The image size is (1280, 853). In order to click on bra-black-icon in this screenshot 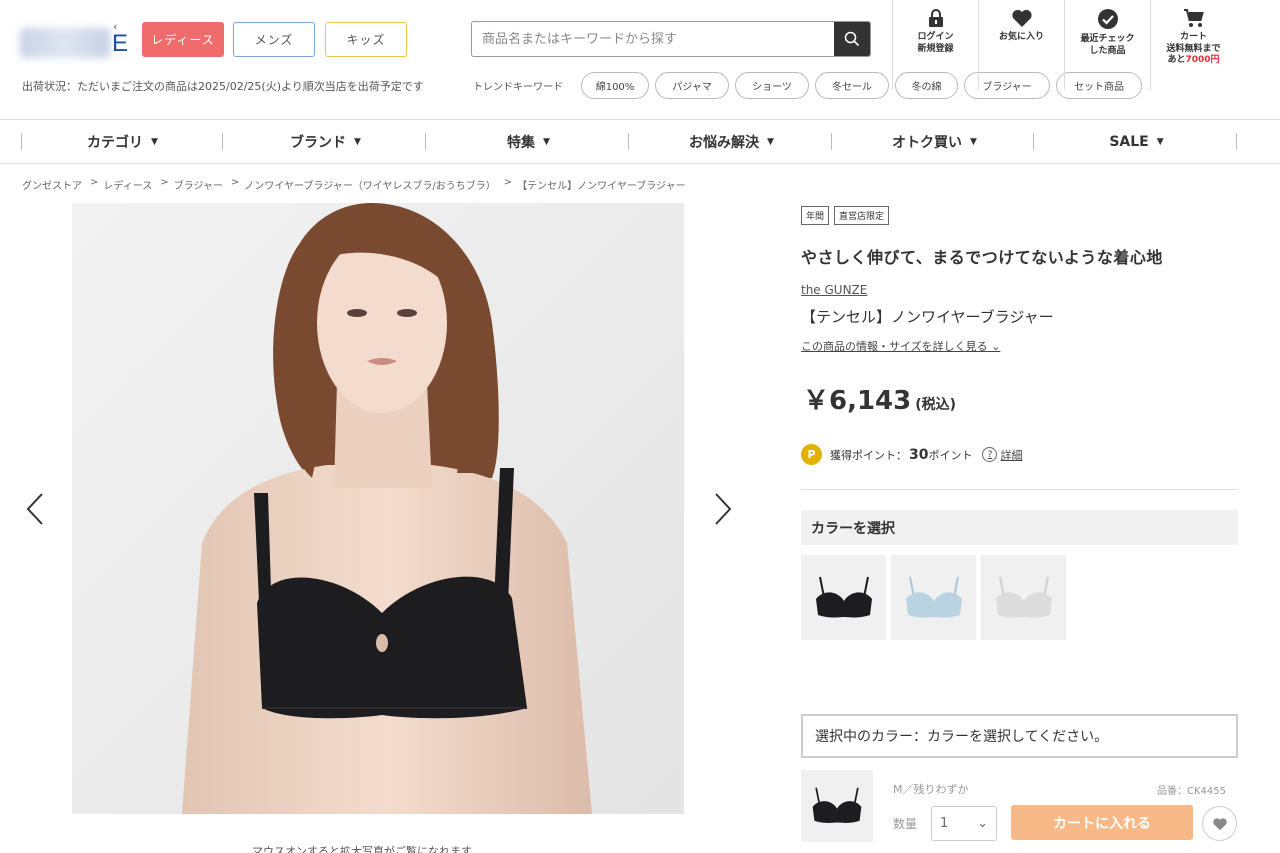, I will do `click(843, 596)`.